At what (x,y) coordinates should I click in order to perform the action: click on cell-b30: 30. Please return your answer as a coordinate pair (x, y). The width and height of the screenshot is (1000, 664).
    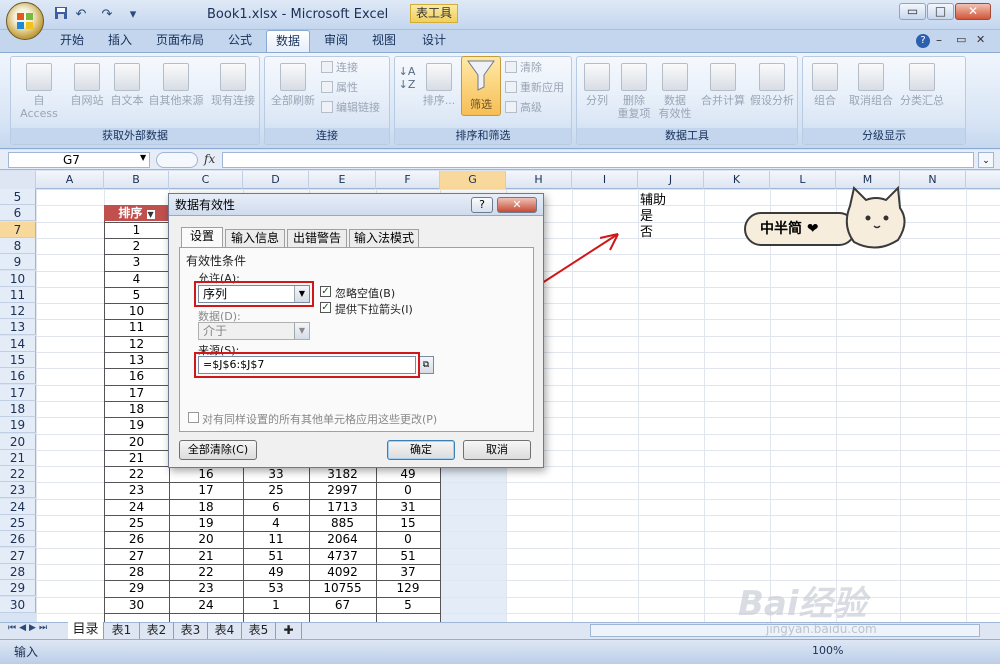
    Looking at the image, I should click on (136, 605).